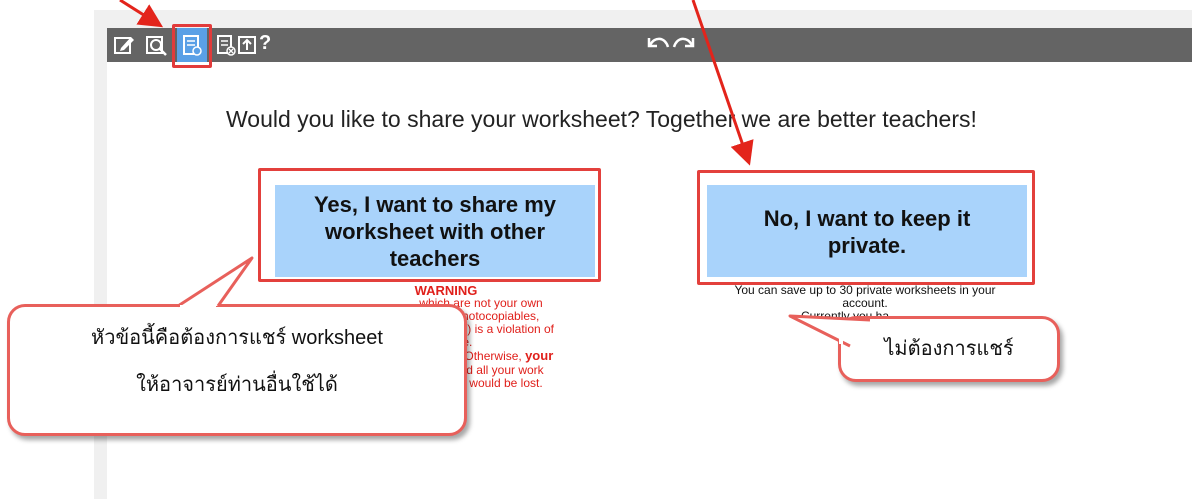  I want to click on keep-private-label-line: No, I want to keep it, so click(867, 218).